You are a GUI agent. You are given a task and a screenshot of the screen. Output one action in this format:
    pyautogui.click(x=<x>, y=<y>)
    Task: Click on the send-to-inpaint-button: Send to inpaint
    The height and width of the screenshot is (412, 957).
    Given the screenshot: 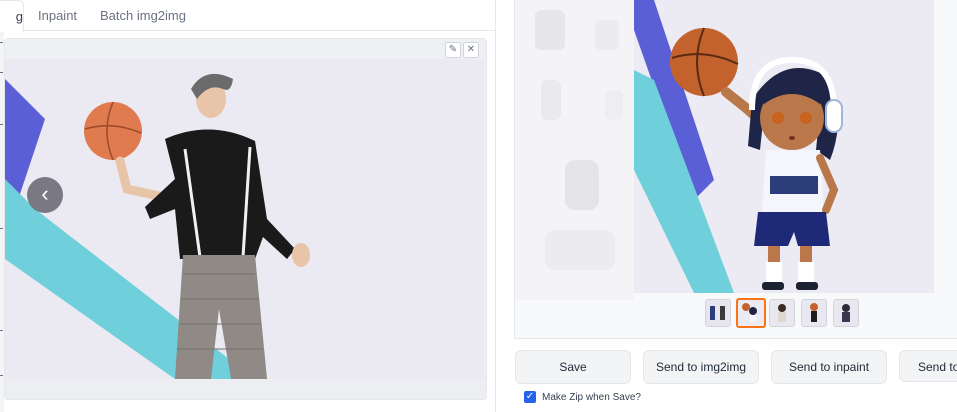 What is the action you would take?
    pyautogui.click(x=829, y=367)
    